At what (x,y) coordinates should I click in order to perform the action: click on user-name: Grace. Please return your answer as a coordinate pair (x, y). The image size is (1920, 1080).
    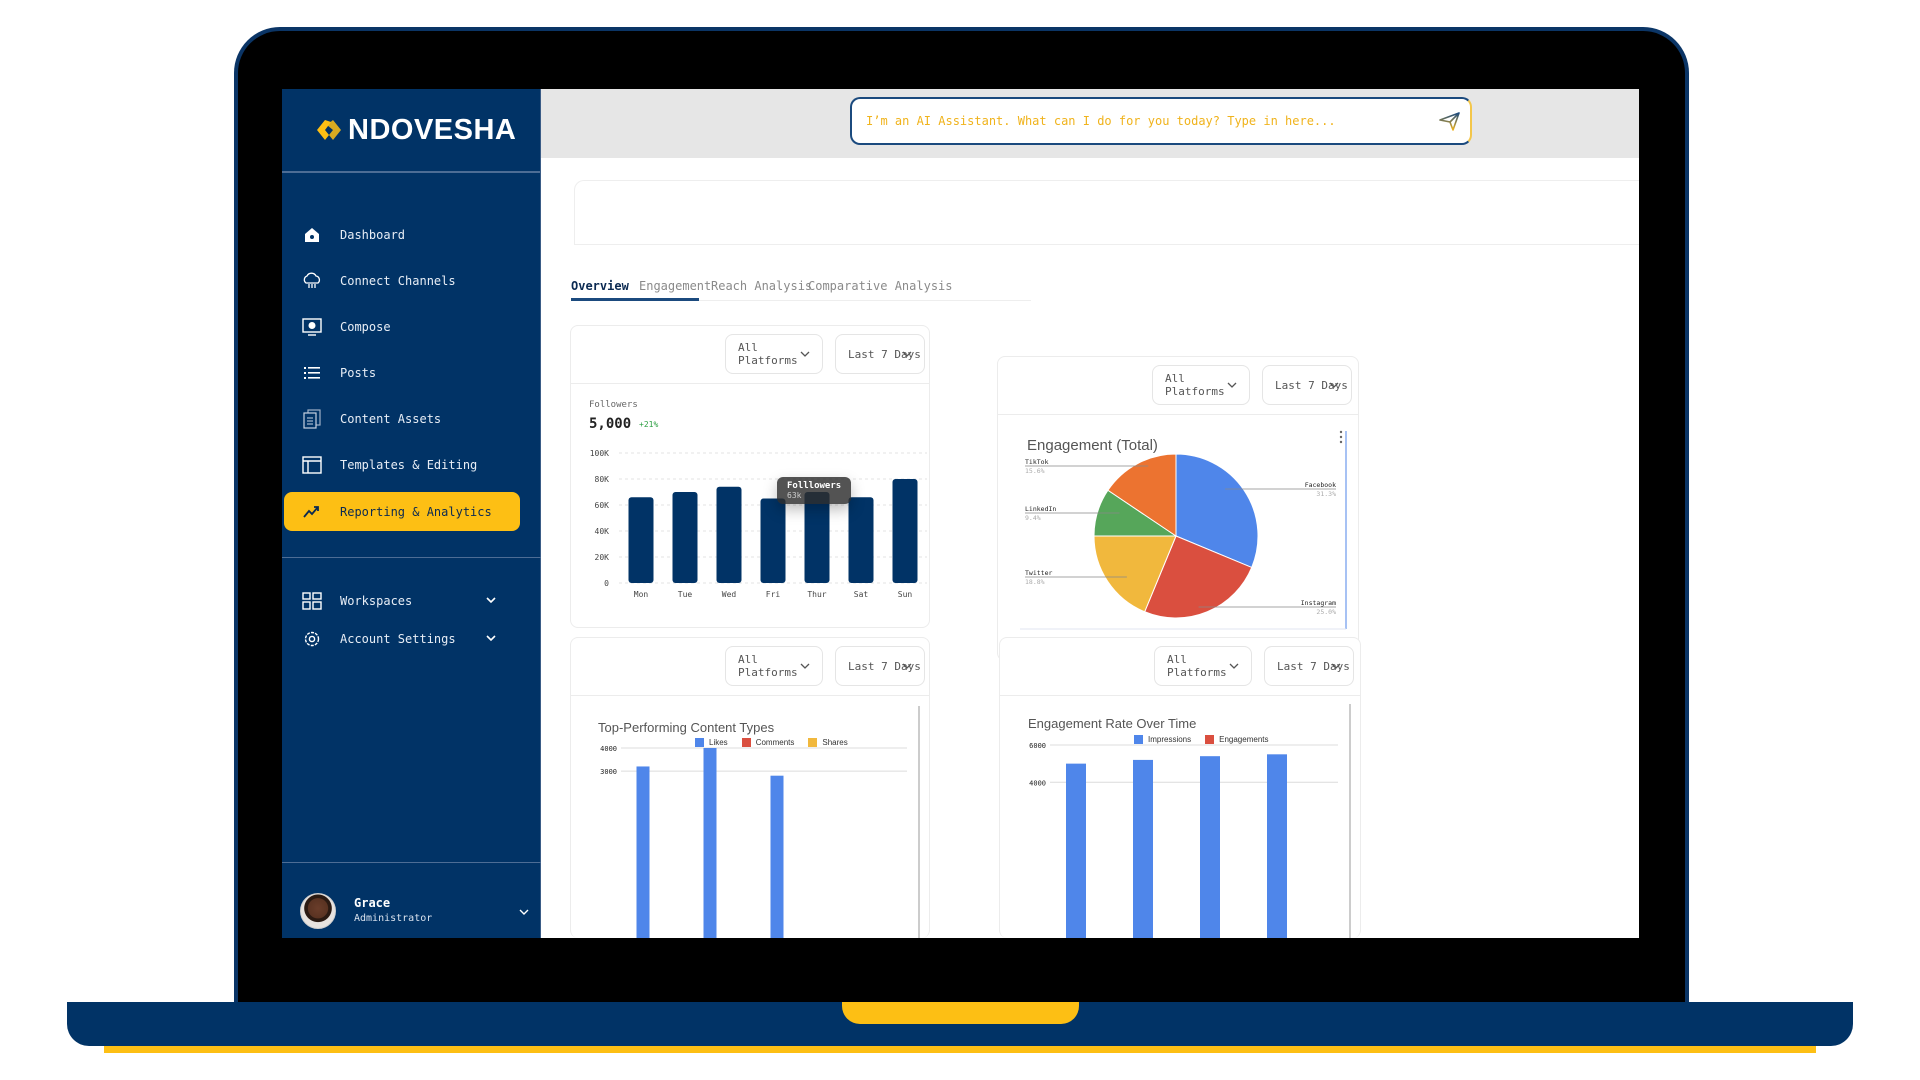
    Looking at the image, I should click on (372, 903).